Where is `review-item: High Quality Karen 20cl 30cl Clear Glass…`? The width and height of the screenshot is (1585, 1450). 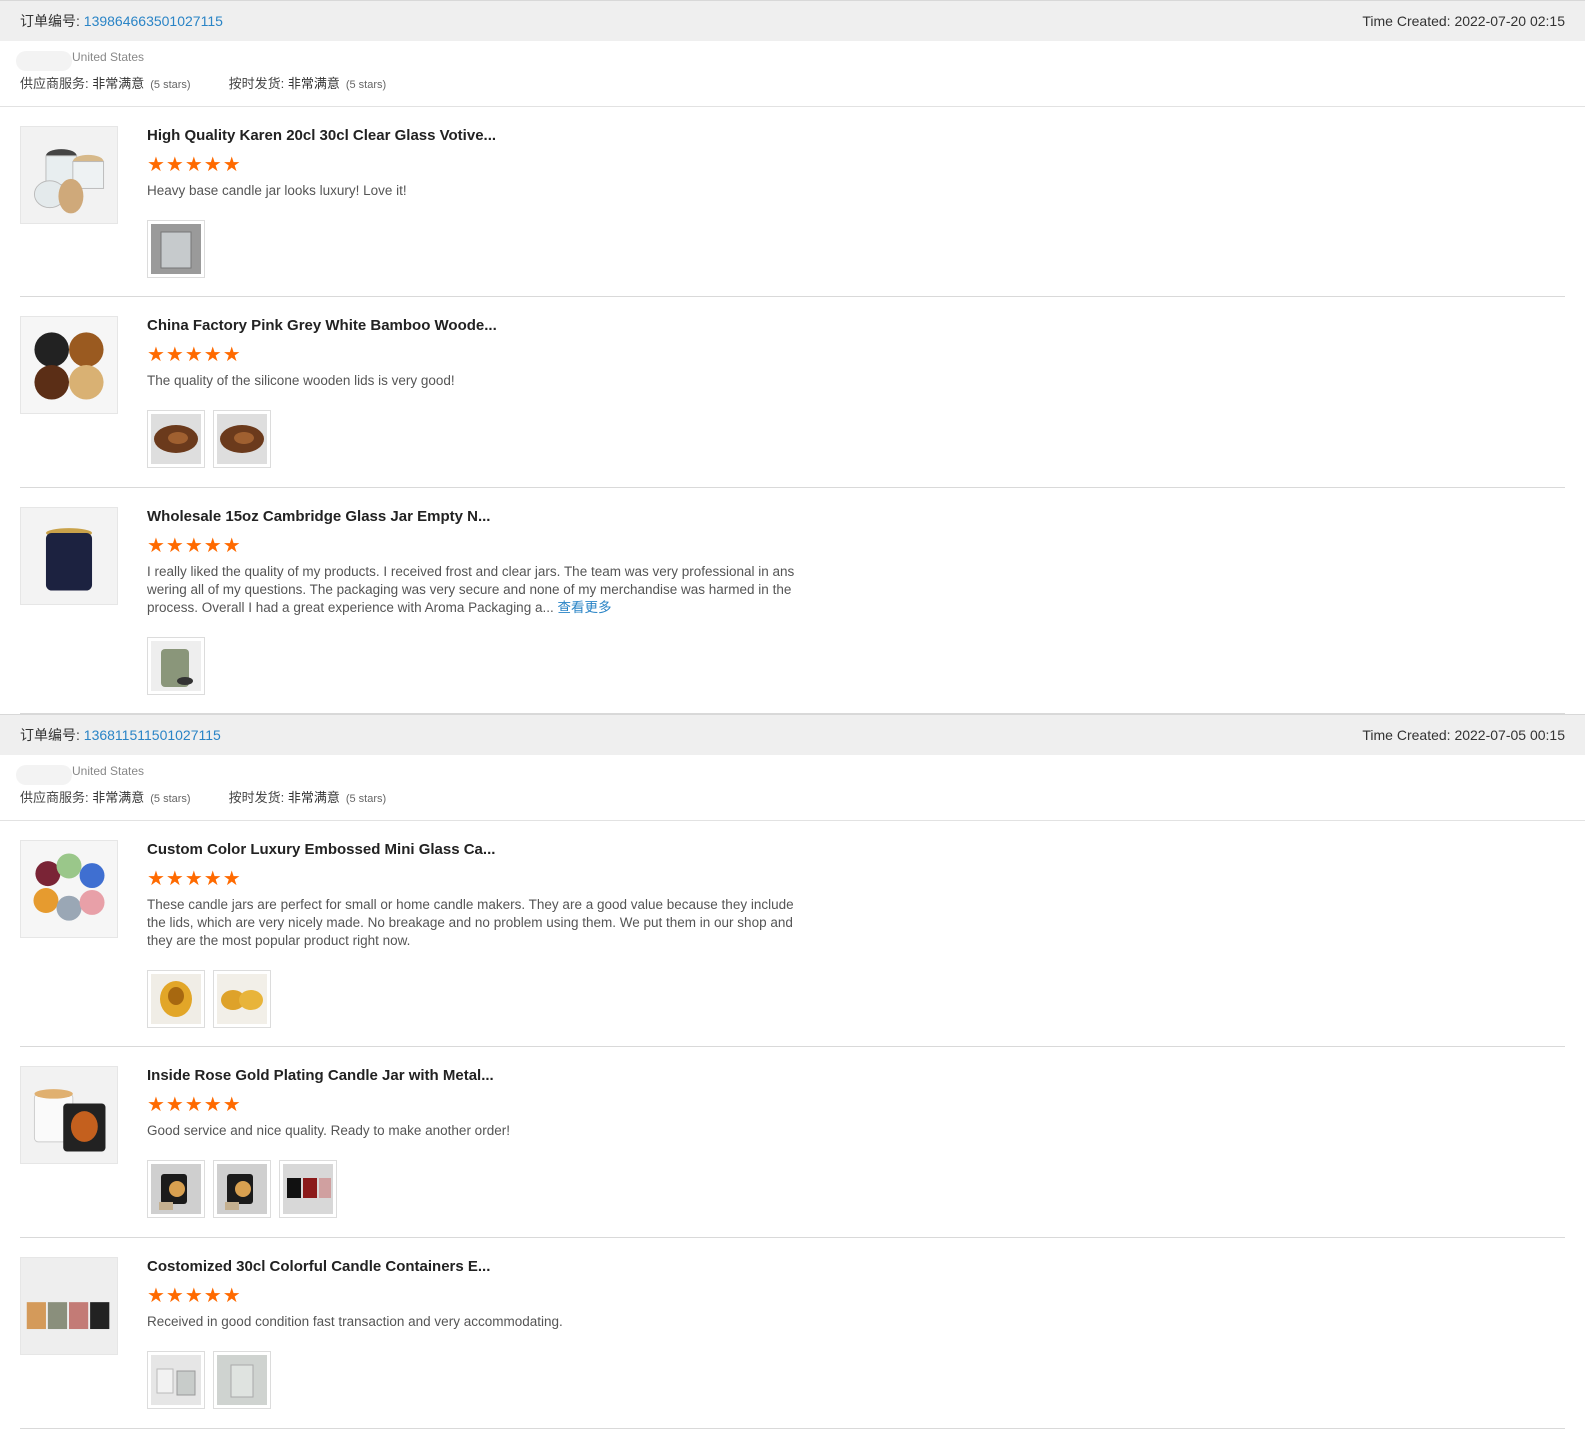 review-item: High Quality Karen 20cl 30cl Clear Glass… is located at coordinates (792, 202).